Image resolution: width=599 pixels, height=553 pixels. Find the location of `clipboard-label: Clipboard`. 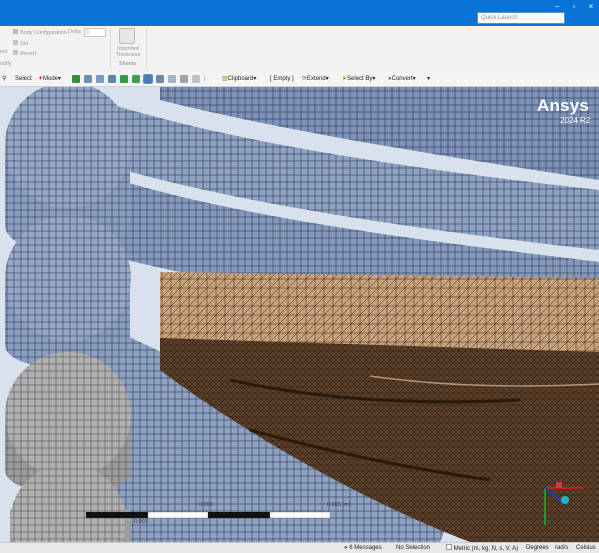

clipboard-label: Clipboard is located at coordinates (240, 79).